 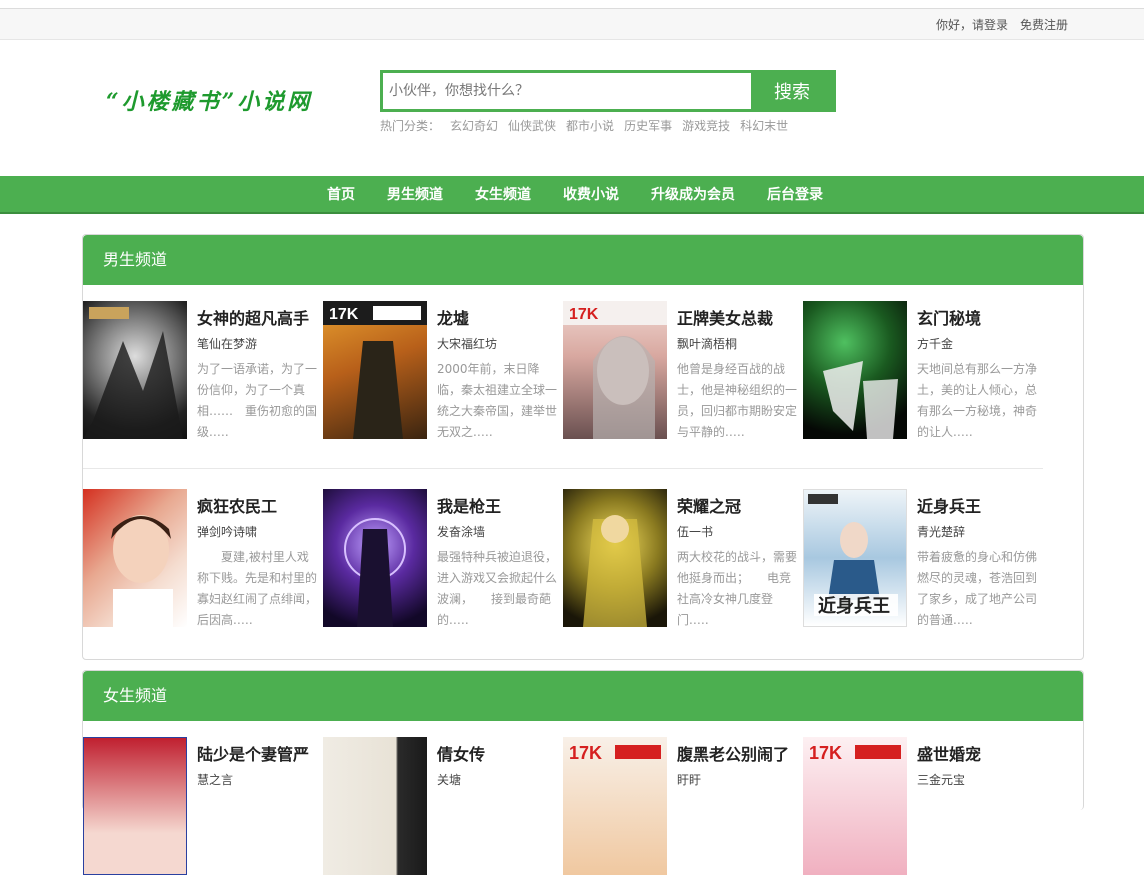 What do you see at coordinates (854, 606) in the screenshot?
I see `svg-text: 近身兵王` at bounding box center [854, 606].